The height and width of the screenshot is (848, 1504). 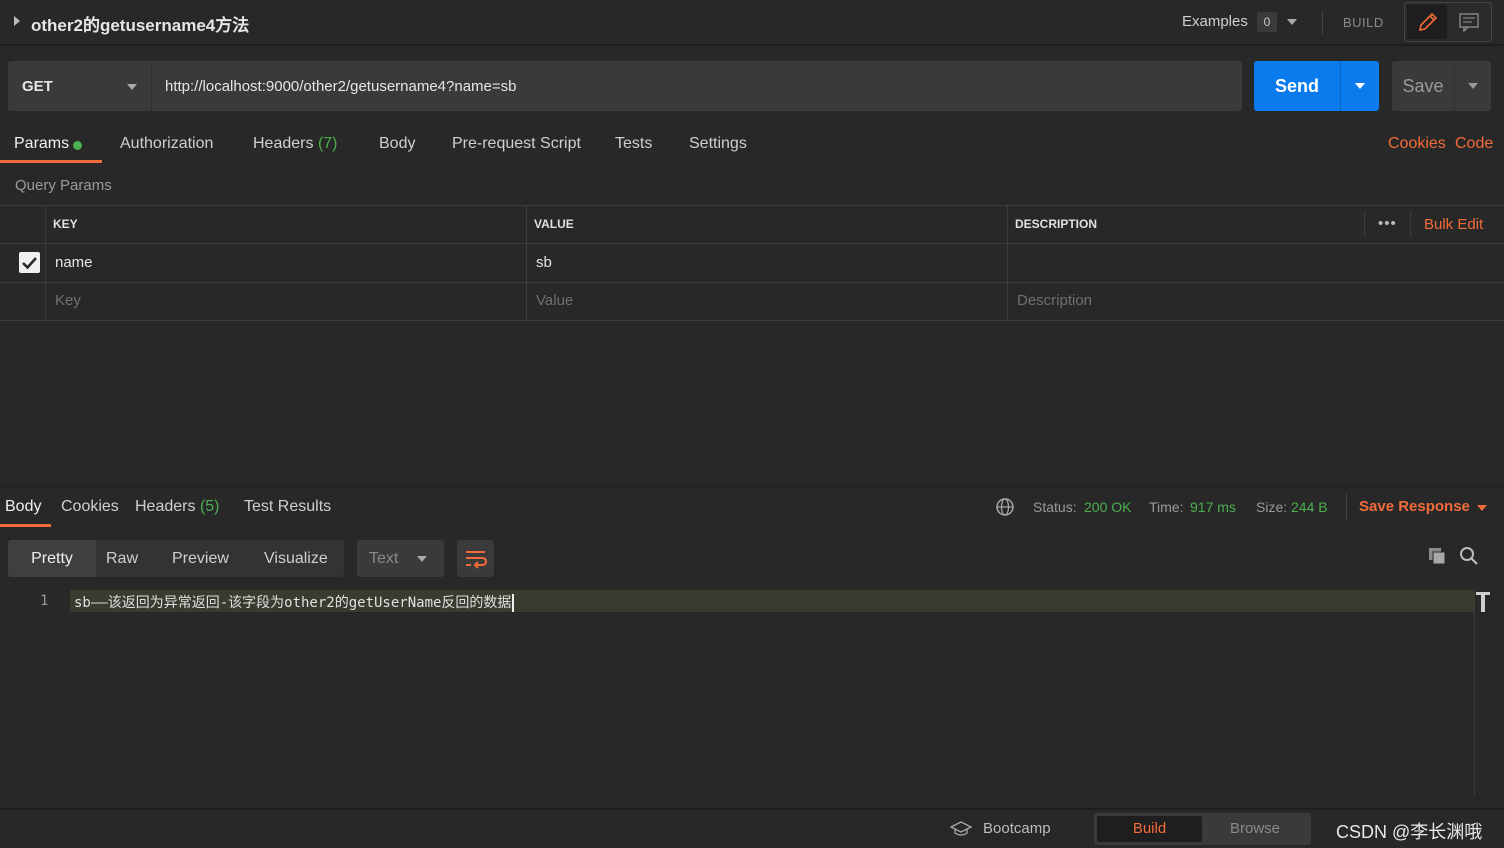 I want to click on response-tab-test-results: Test Results, so click(x=287, y=507).